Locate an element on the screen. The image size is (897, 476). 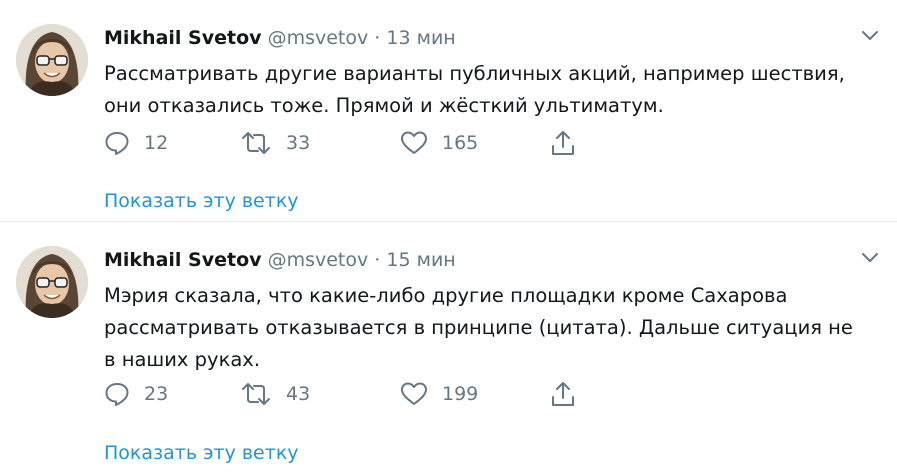
retweet-button: 43 is located at coordinates (275, 394).